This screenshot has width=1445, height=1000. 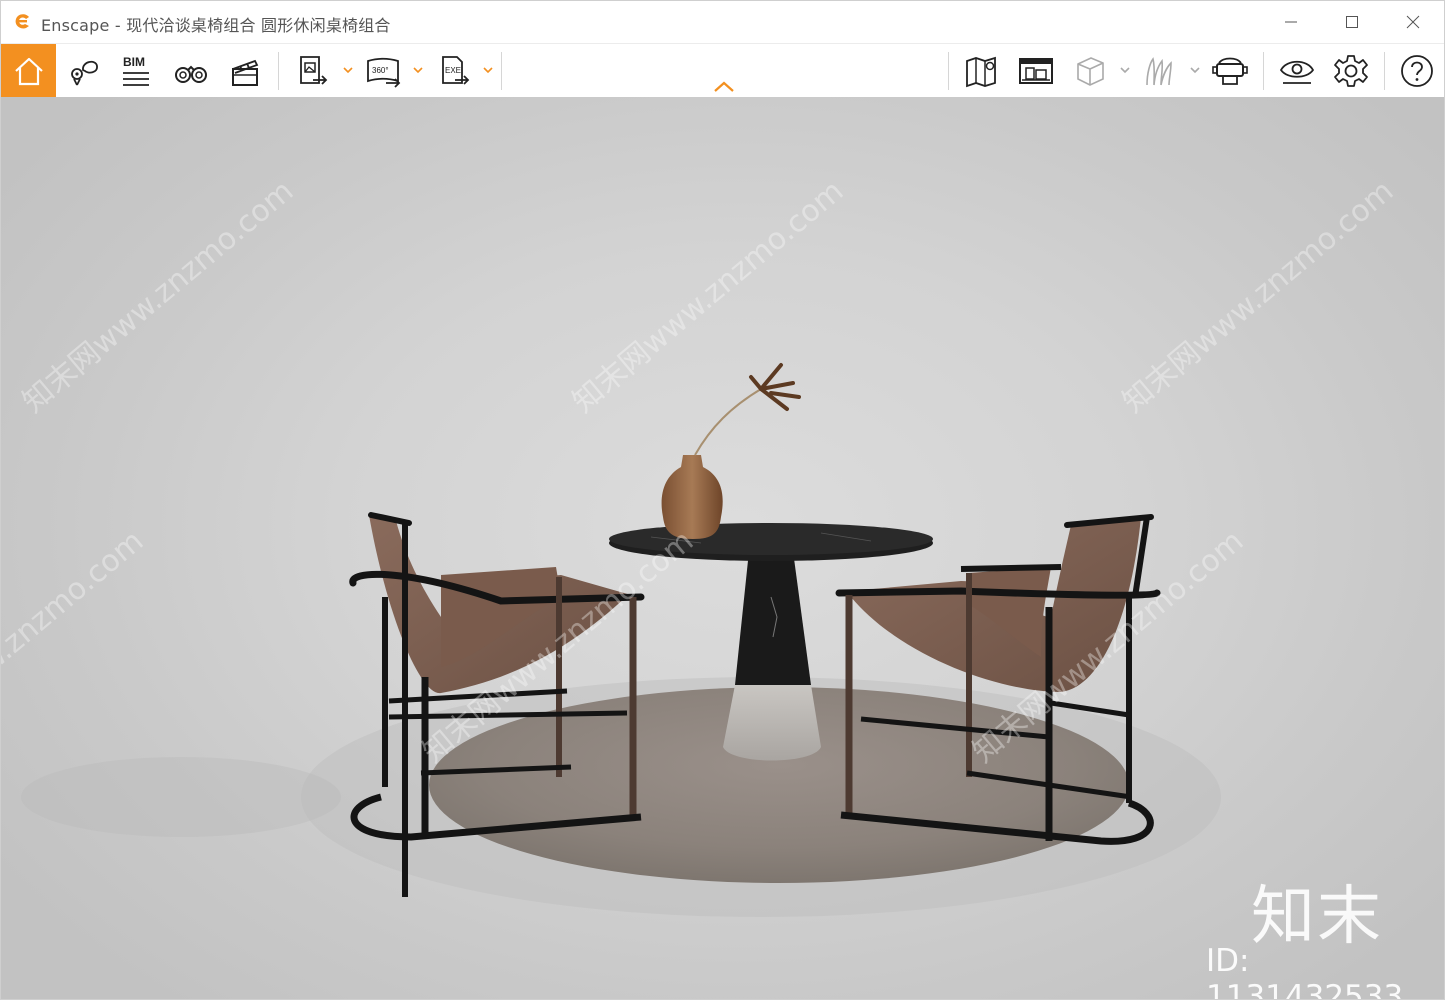 I want to click on exe-export-icon: EXE, so click(x=456, y=70).